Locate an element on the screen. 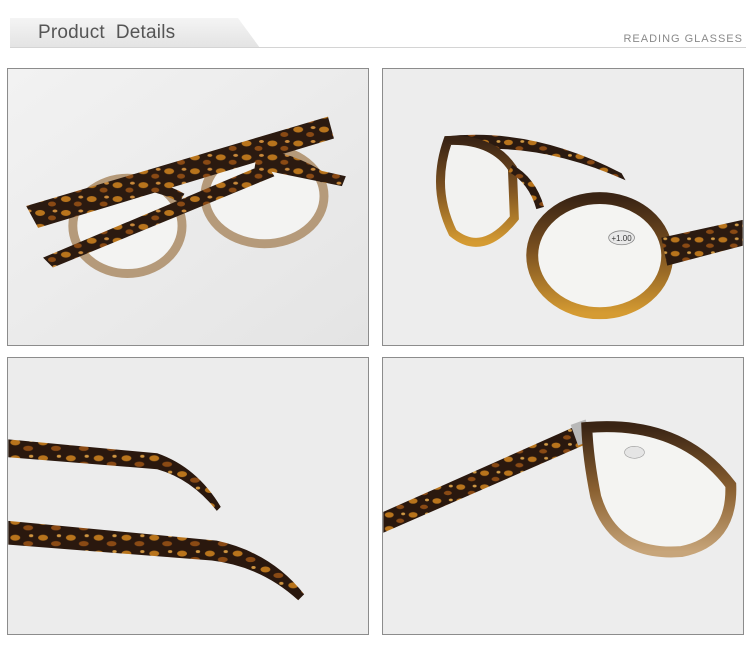 The image size is (750, 666). page-title: Product Details is located at coordinates (107, 32).